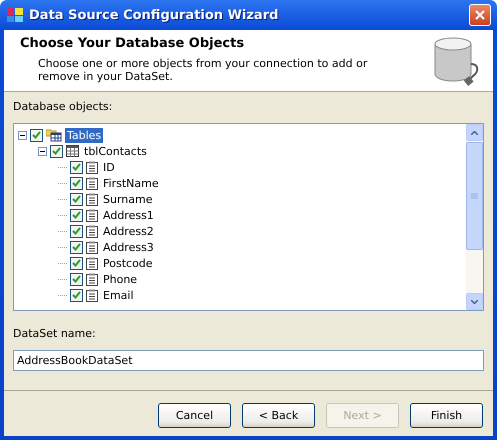  I want to click on tree-item: FirstName, so click(131, 183).